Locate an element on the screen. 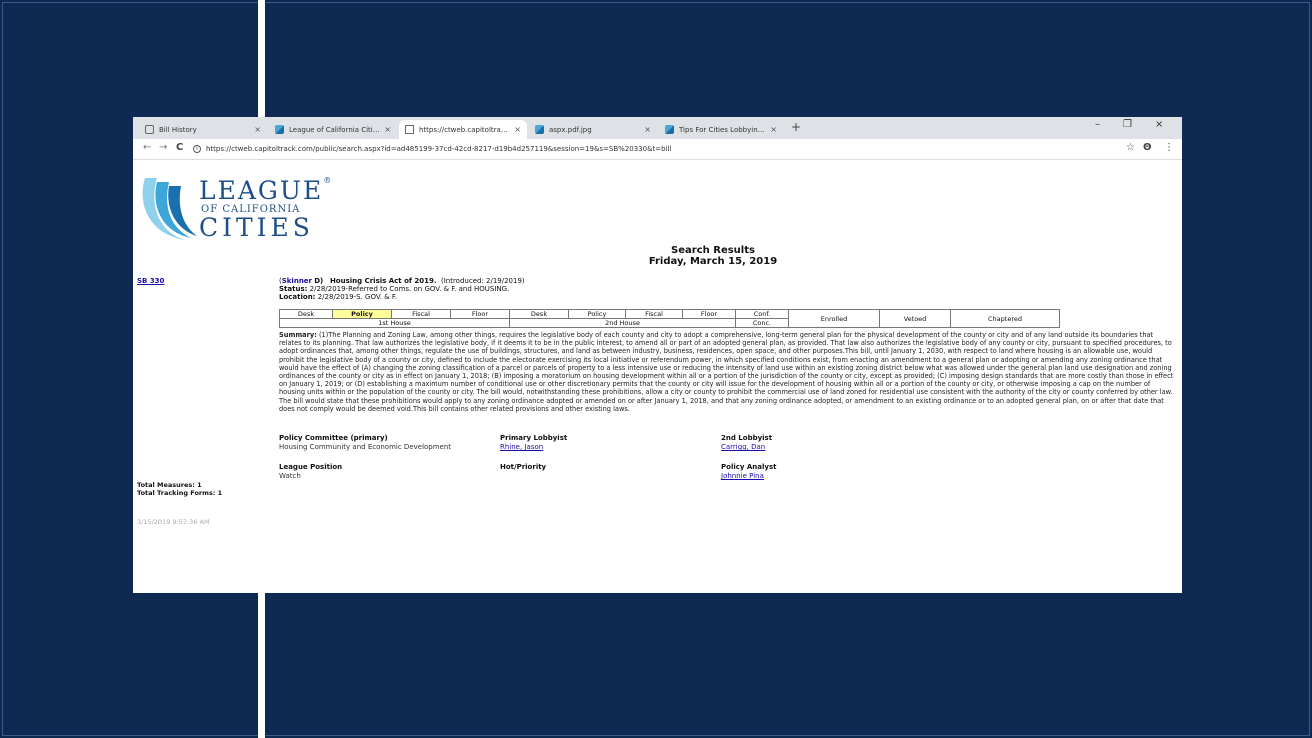 This screenshot has height=738, width=1312. primary-lobbyist-field: Primary Lobbyist Rhine, Jason is located at coordinates (534, 442).